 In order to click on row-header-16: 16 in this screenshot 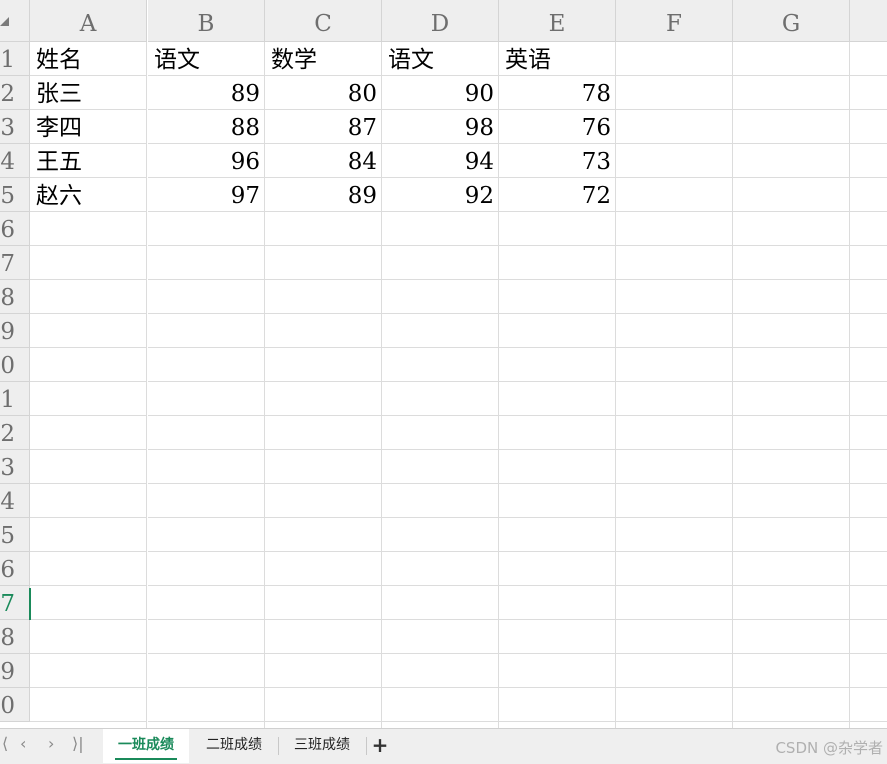, I will do `click(15, 569)`.